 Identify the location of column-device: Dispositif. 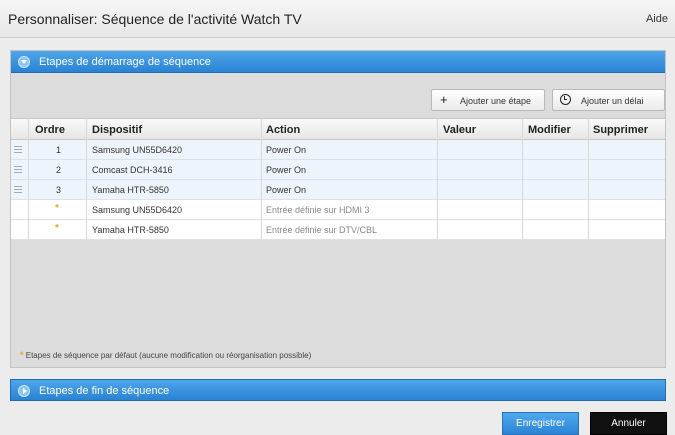
(117, 130).